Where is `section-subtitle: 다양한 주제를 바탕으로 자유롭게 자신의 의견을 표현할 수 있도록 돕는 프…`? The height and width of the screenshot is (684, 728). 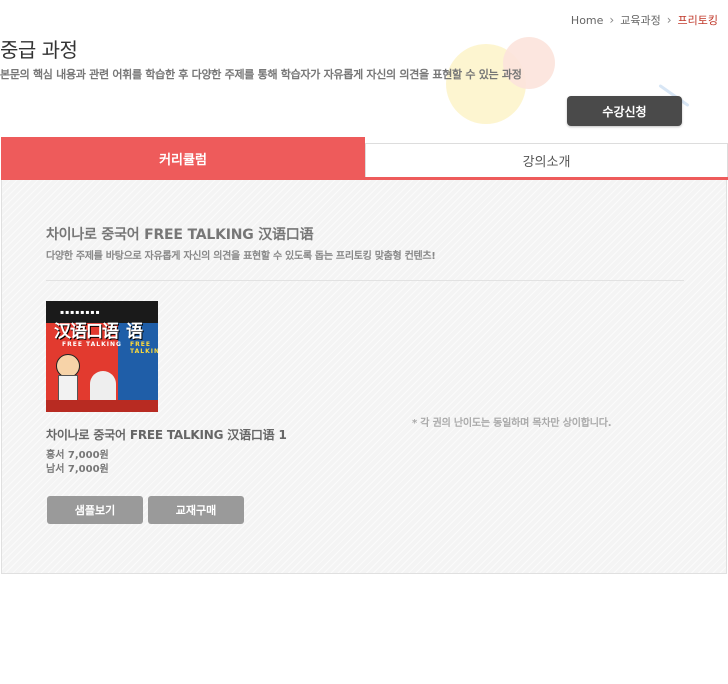
section-subtitle: 다양한 주제를 바탕으로 자유롭게 자신의 의견을 표현할 수 있도록 돕는 프… is located at coordinates (241, 256).